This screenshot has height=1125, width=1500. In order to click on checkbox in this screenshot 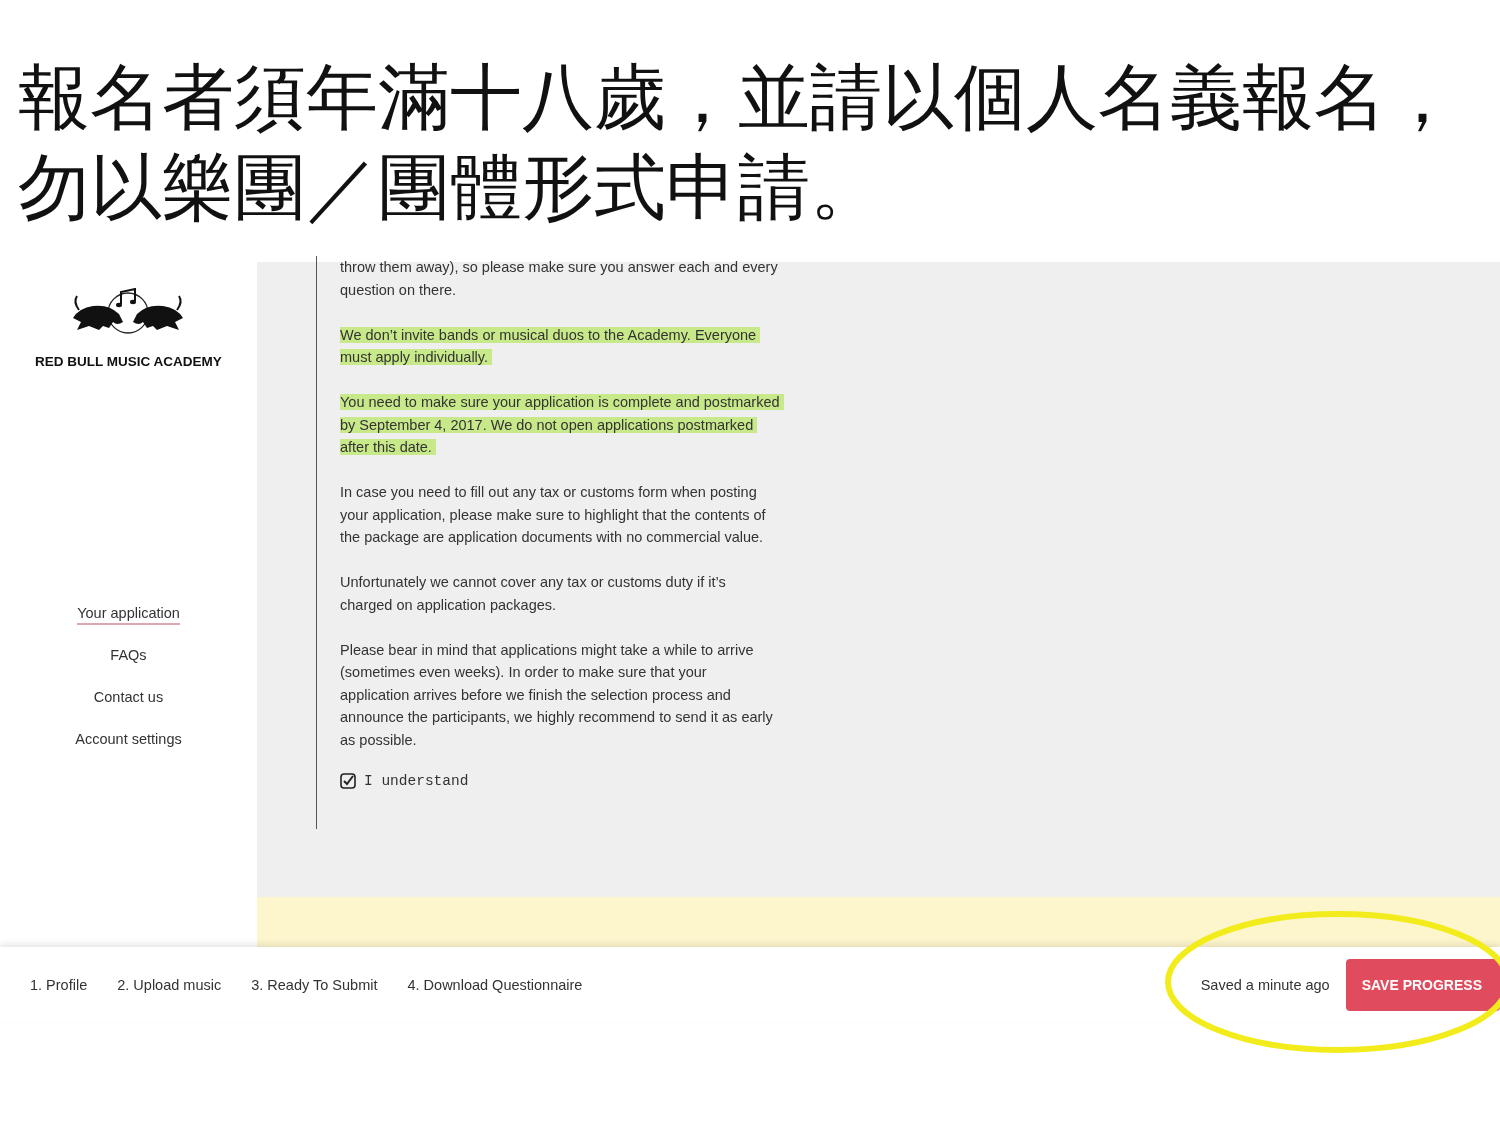, I will do `click(348, 780)`.